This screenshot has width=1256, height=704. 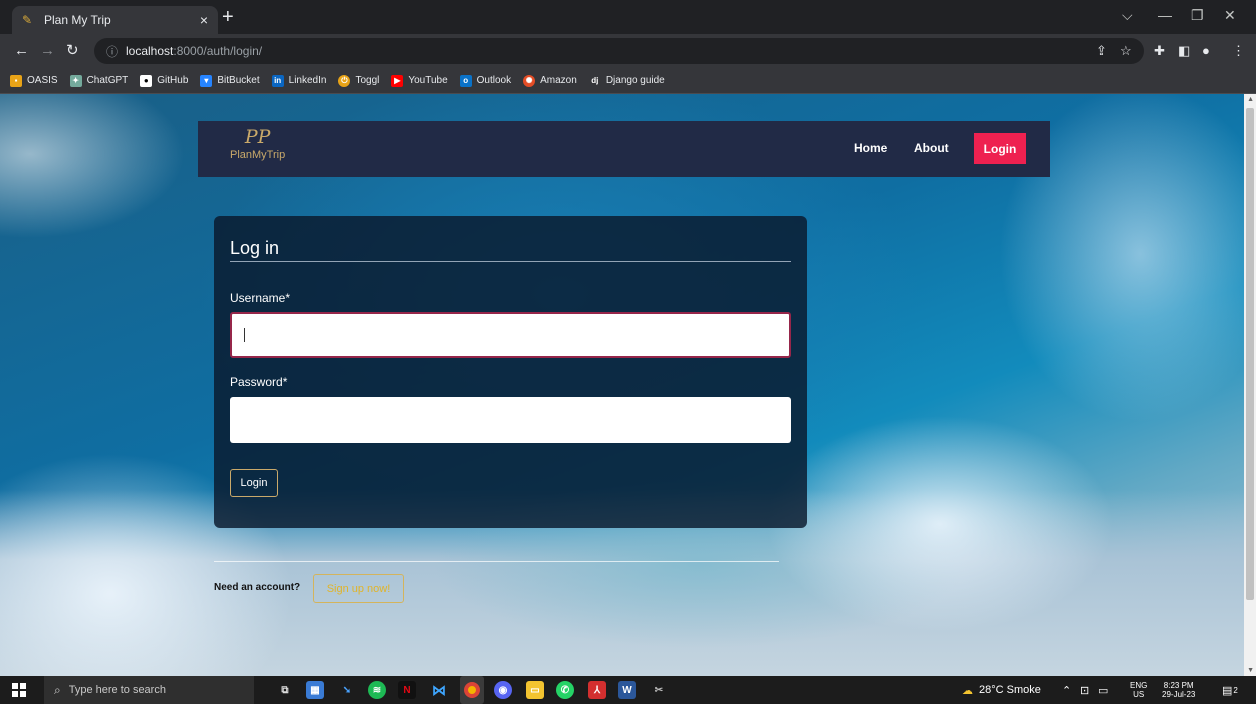 What do you see at coordinates (397, 80) in the screenshot?
I see `youtube-icon: ▶` at bounding box center [397, 80].